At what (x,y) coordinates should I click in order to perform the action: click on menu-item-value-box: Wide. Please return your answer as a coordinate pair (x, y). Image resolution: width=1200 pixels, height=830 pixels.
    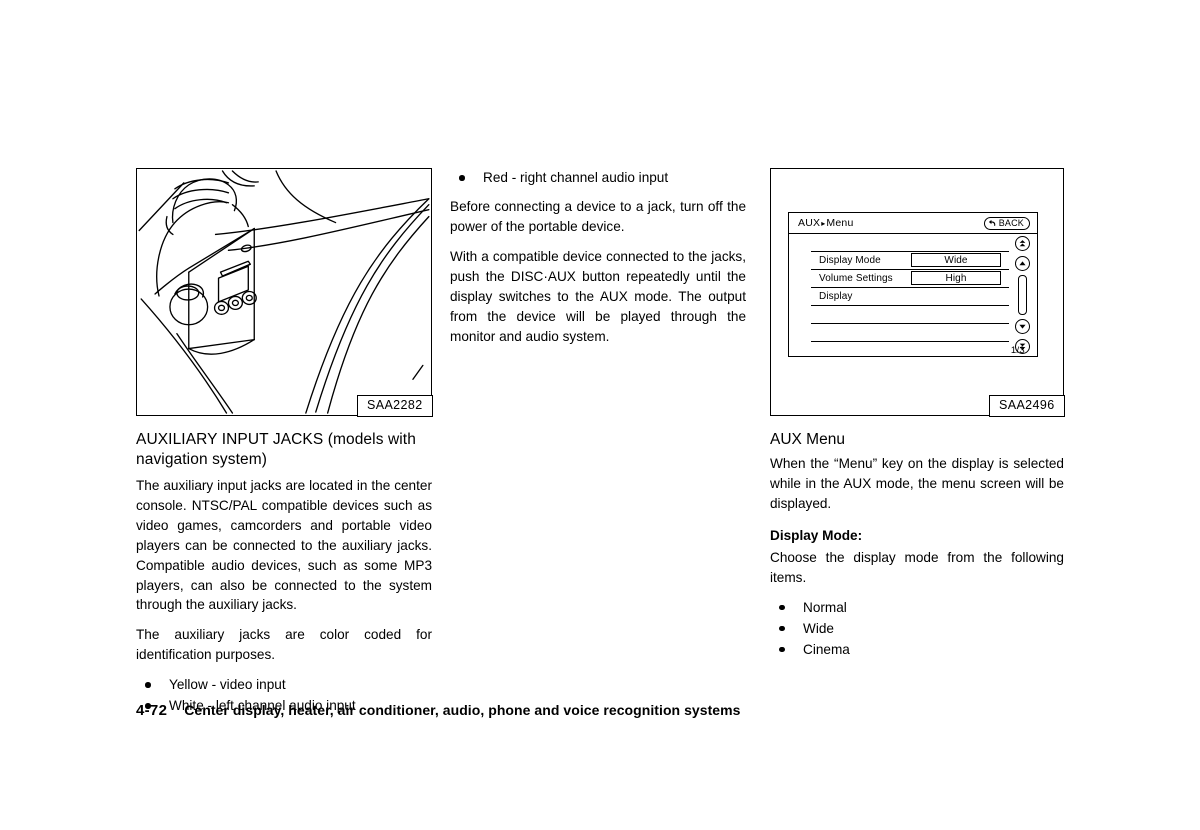
    Looking at the image, I should click on (956, 260).